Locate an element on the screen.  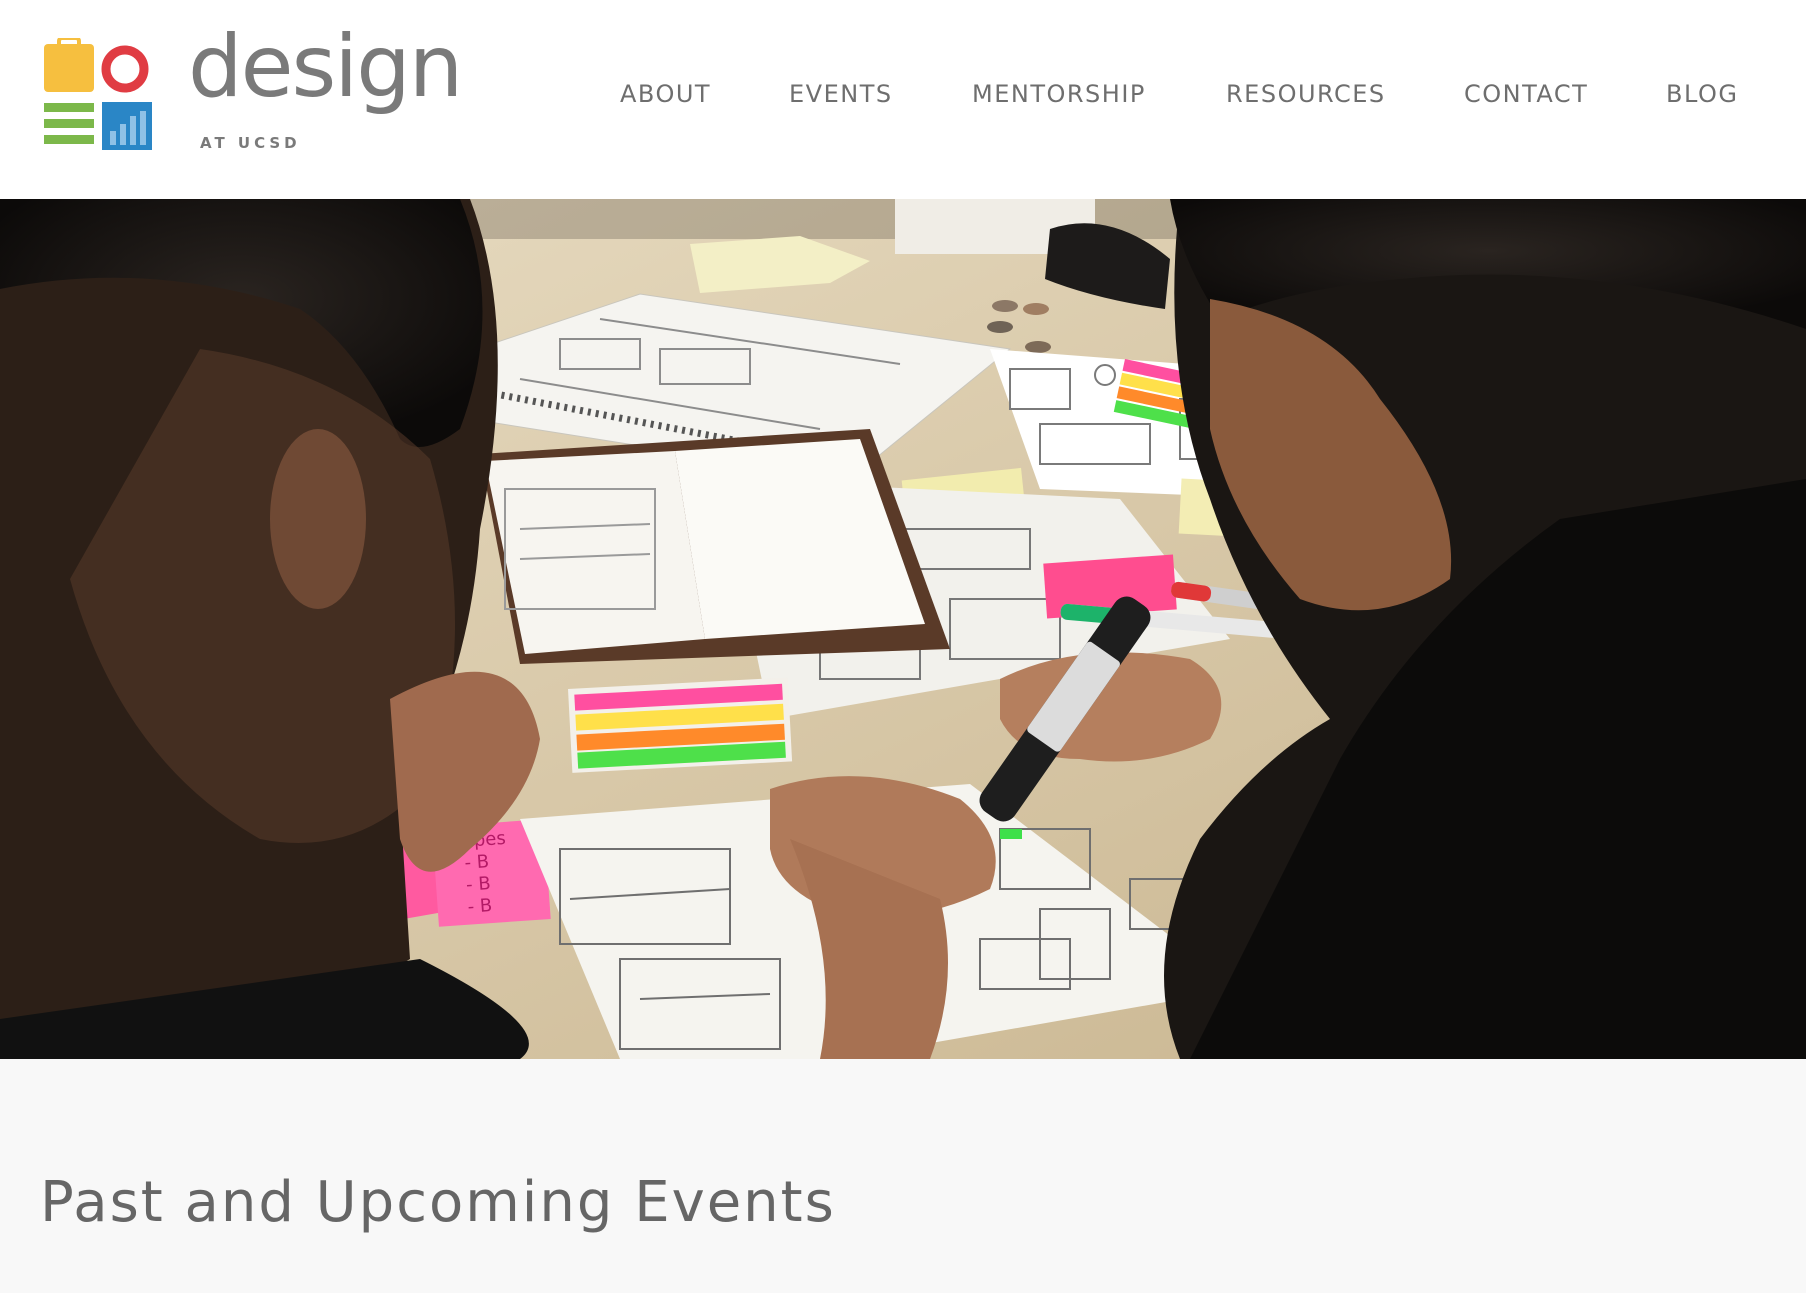
logo-subtitle: AT UCSD is located at coordinates (250, 143).